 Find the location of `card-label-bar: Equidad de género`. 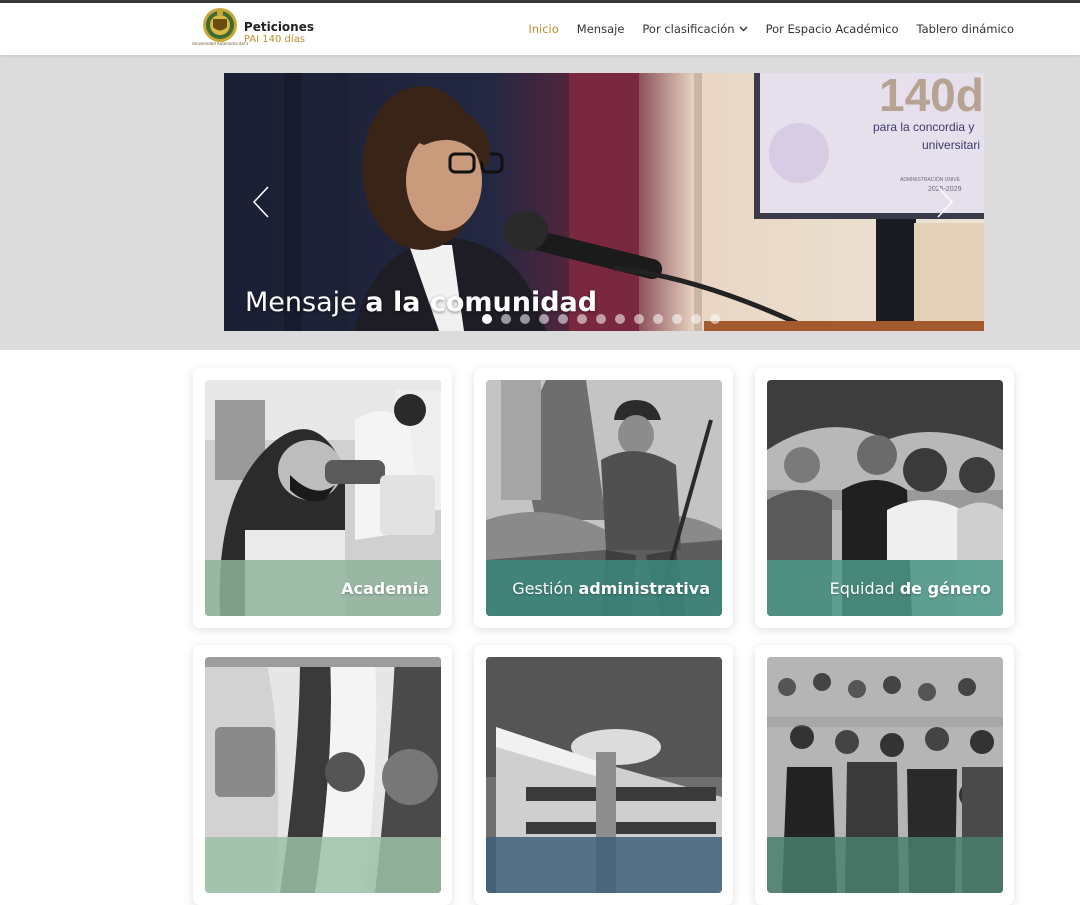

card-label-bar: Equidad de género is located at coordinates (885, 588).